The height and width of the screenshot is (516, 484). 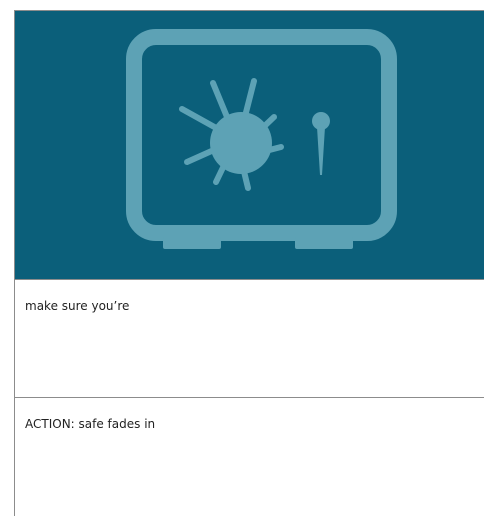 What do you see at coordinates (241, 143) in the screenshot?
I see `dial-center` at bounding box center [241, 143].